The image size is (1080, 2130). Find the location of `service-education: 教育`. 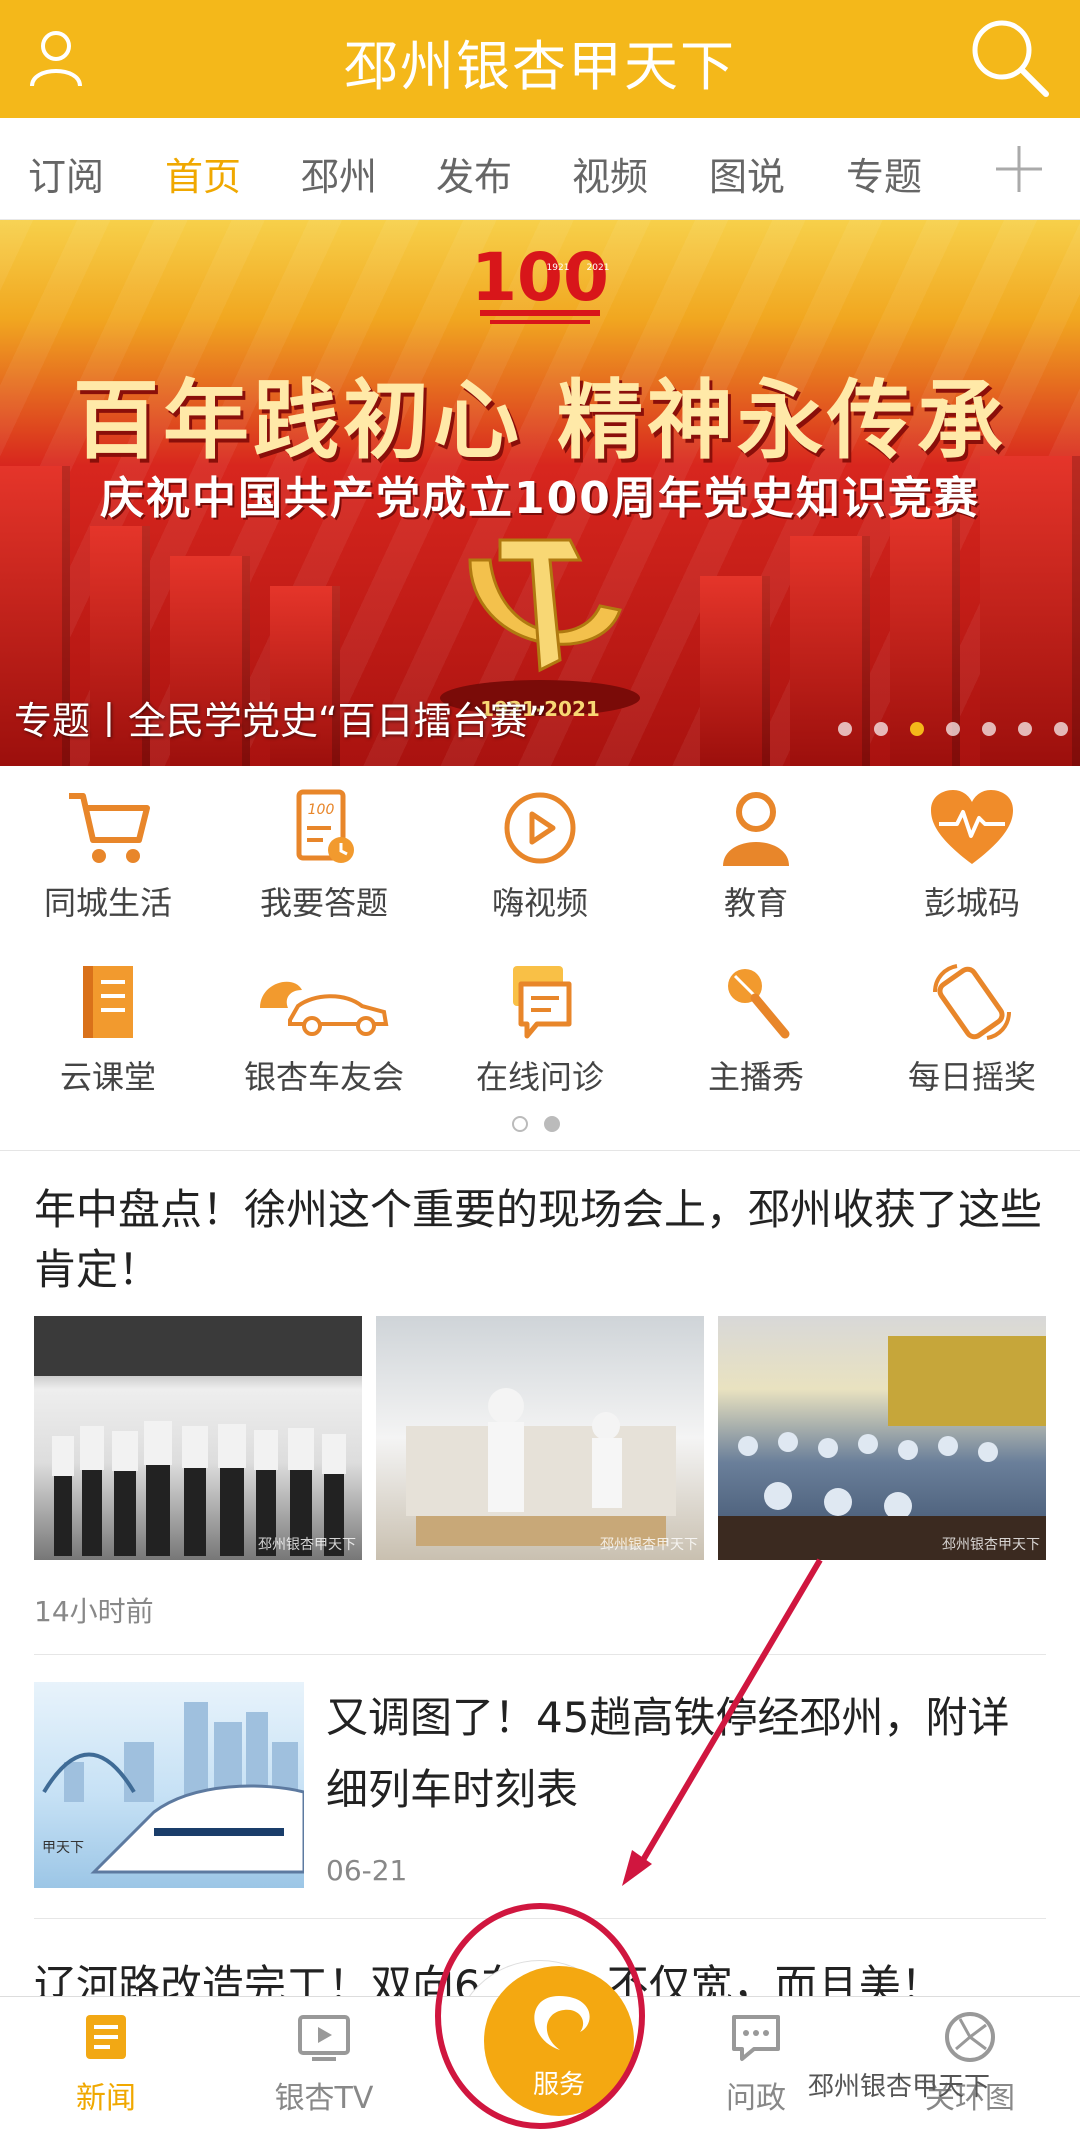

service-education: 教育 is located at coordinates (756, 856).